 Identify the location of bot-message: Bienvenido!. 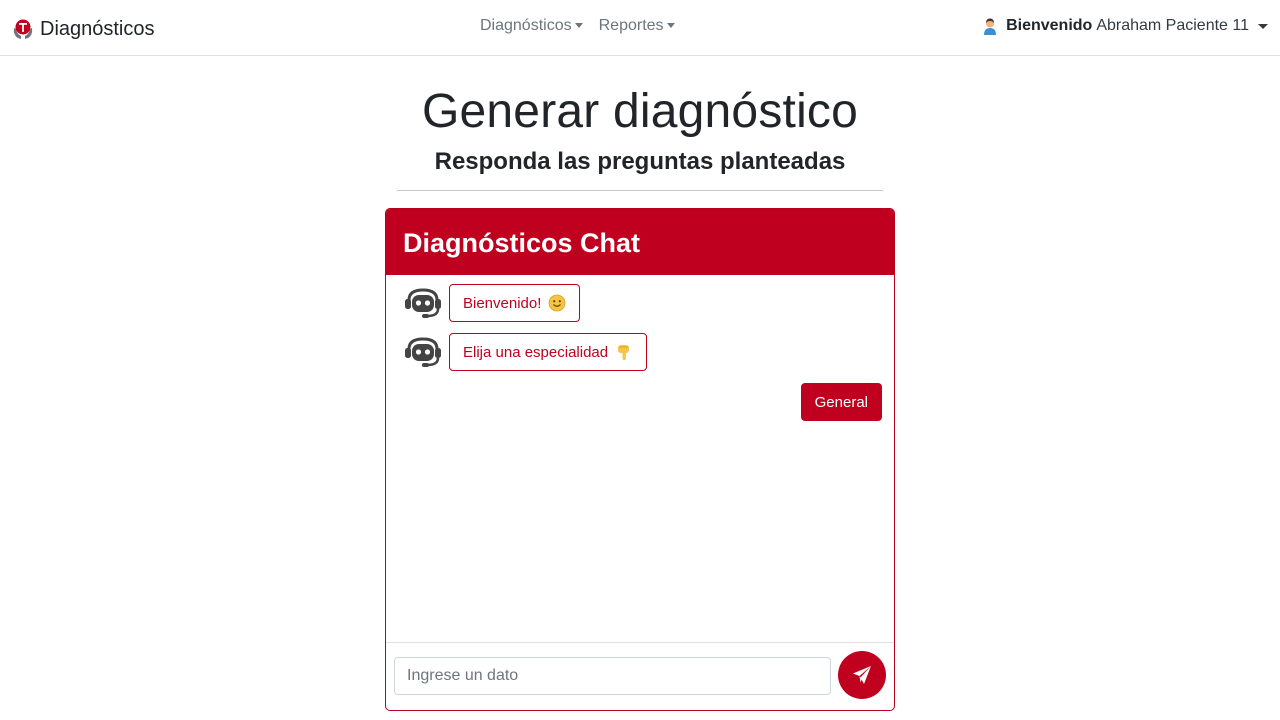
(492, 303).